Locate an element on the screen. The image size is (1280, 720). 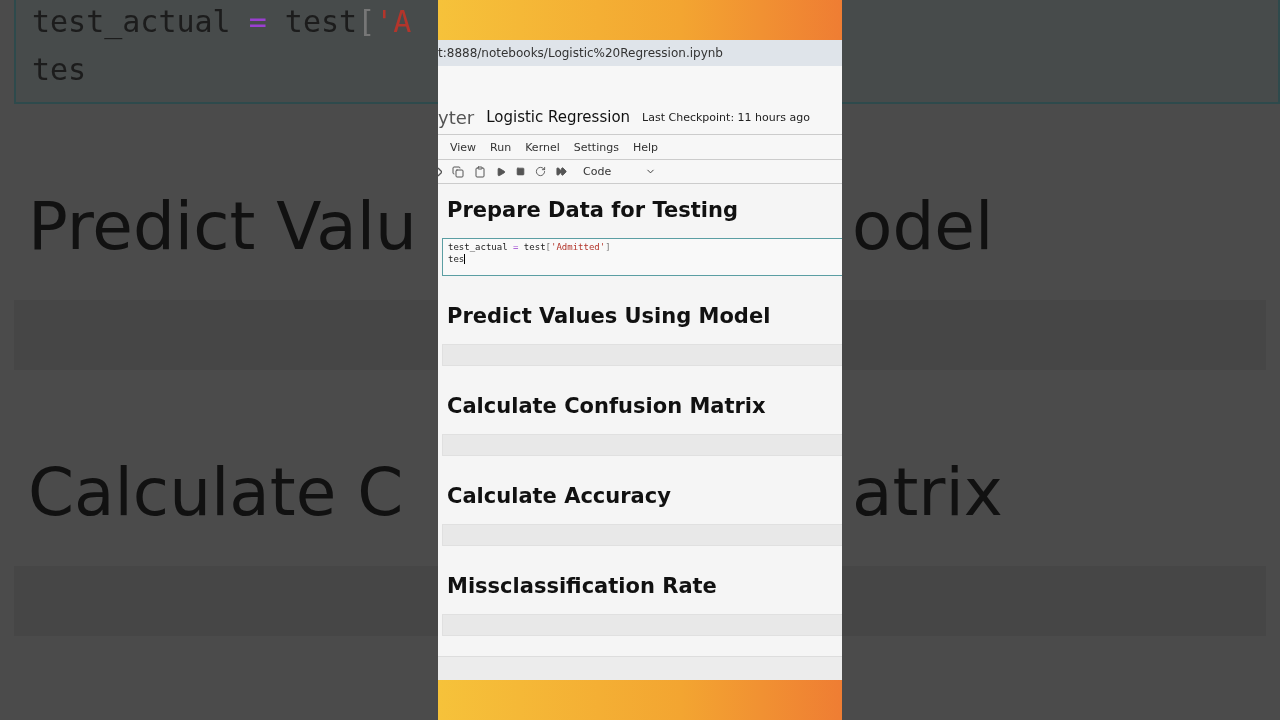
restart-icon is located at coordinates (540, 171).